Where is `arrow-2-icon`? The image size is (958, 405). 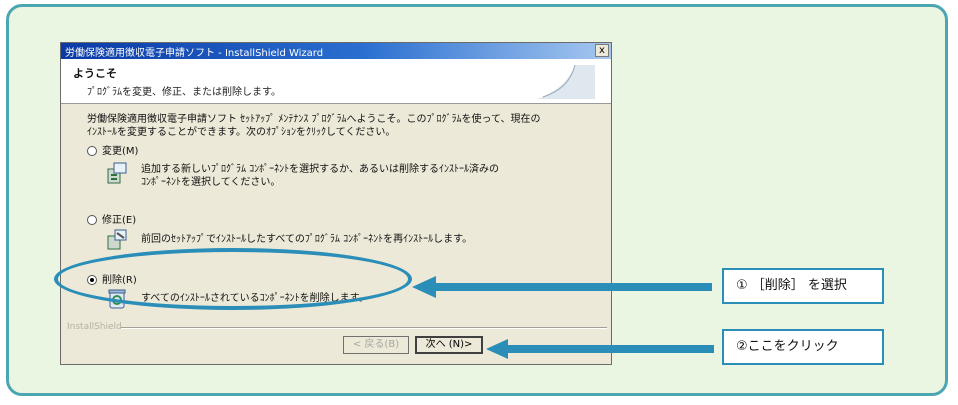
arrow-2-icon is located at coordinates (600, 349).